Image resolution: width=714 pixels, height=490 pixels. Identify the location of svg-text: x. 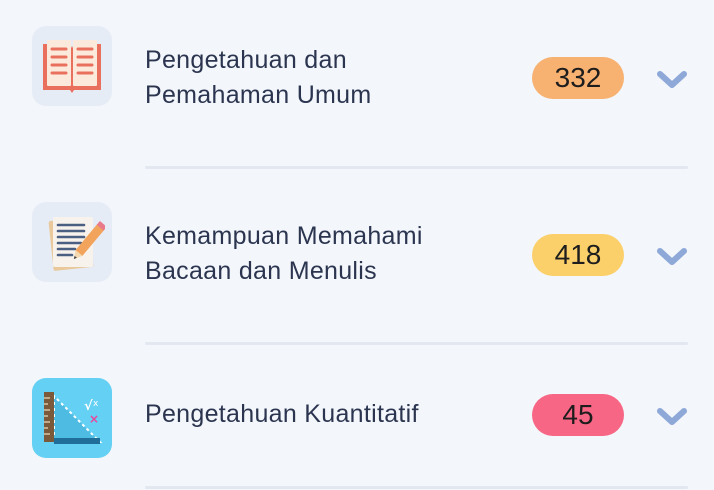
(96, 404).